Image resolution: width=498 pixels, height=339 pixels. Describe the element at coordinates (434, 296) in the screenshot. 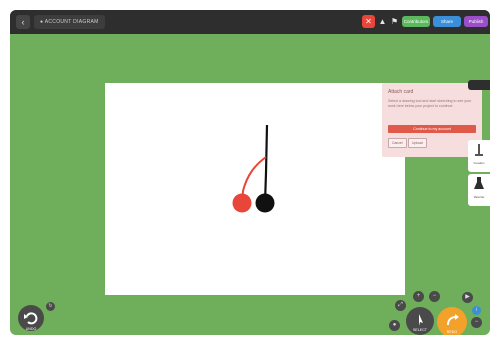

I see `zoom-out-icon: −` at that location.